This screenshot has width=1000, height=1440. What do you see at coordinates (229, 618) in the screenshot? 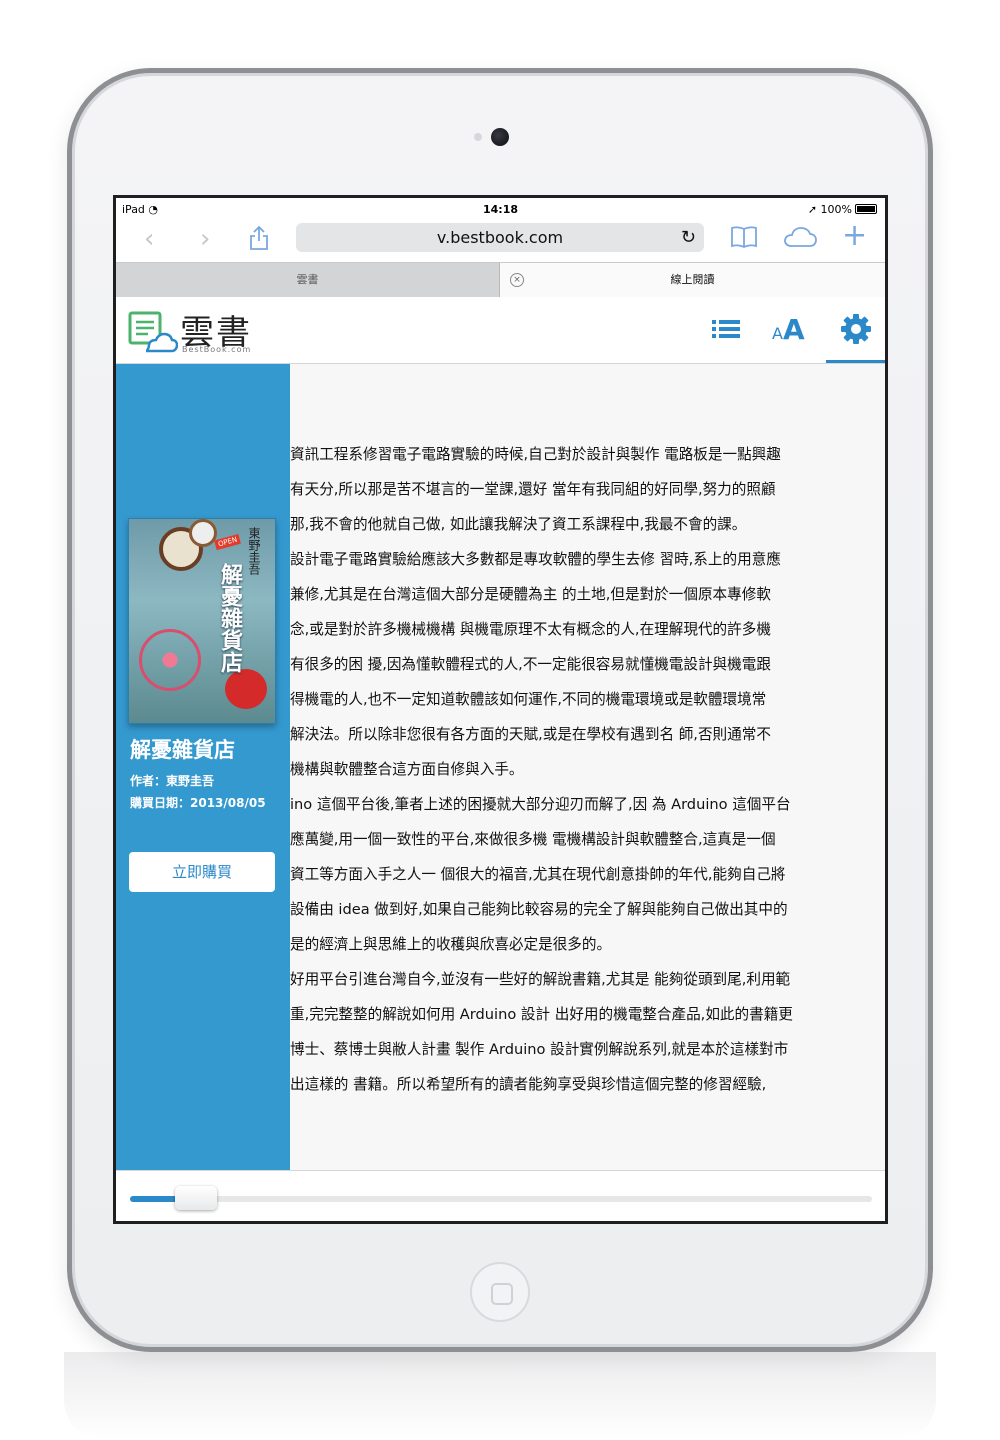
I see `cover-title: 解憂雜貨店` at bounding box center [229, 618].